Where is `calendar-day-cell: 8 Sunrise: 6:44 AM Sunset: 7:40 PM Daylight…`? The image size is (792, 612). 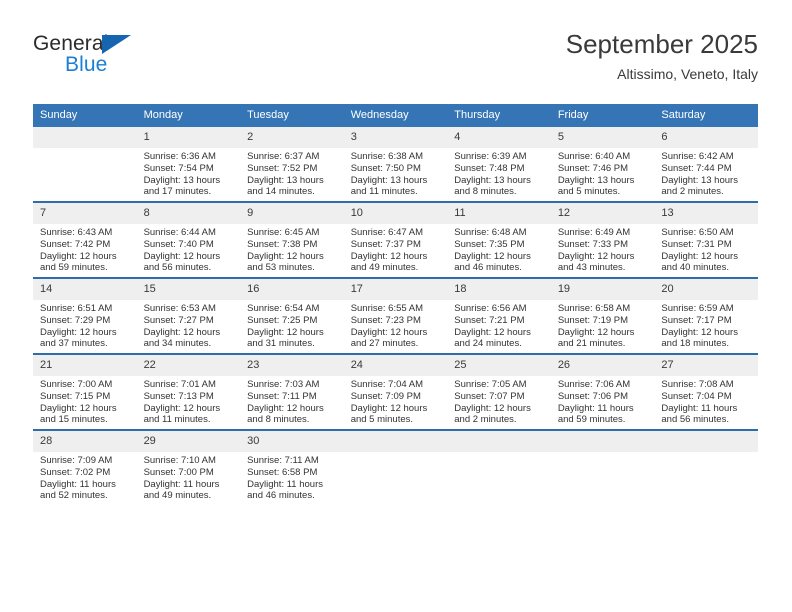 calendar-day-cell: 8 Sunrise: 6:44 AM Sunset: 7:40 PM Daylight… is located at coordinates (188, 239).